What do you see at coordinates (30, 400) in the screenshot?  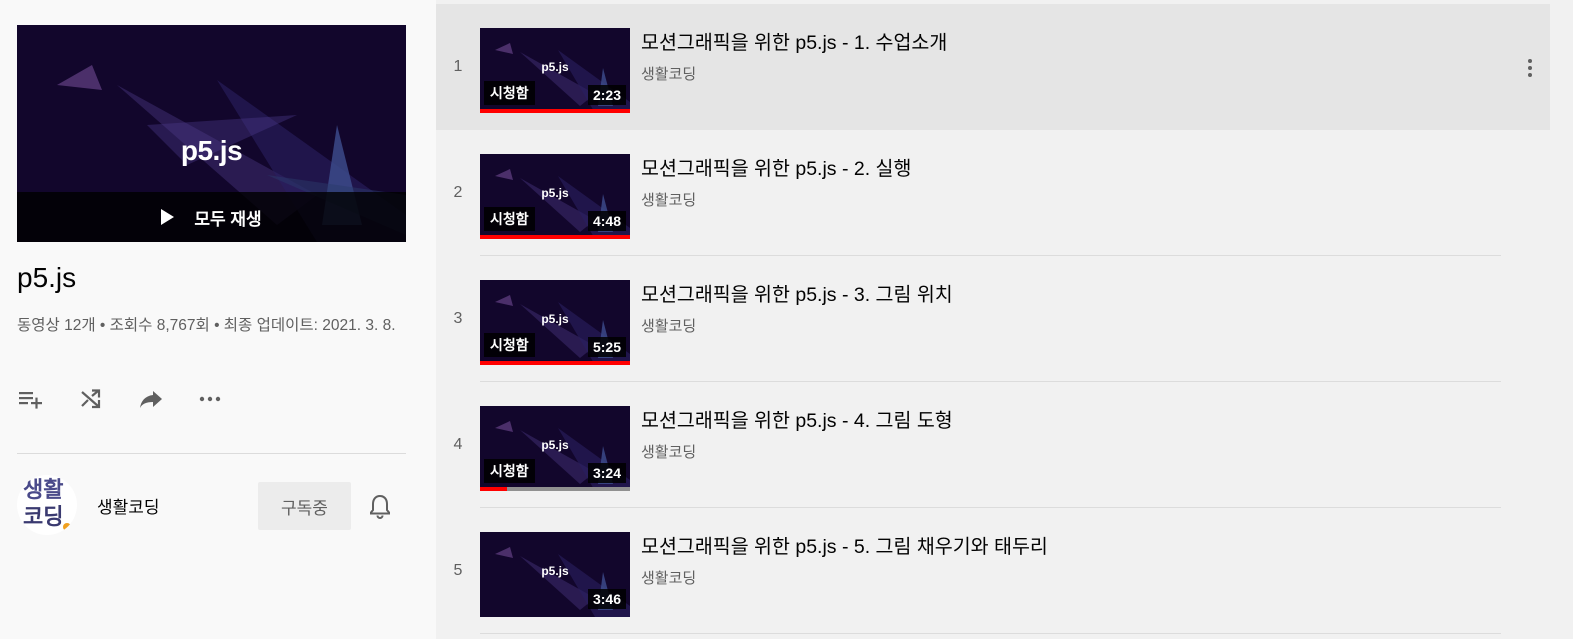 I see `add-to-queue-icon` at bounding box center [30, 400].